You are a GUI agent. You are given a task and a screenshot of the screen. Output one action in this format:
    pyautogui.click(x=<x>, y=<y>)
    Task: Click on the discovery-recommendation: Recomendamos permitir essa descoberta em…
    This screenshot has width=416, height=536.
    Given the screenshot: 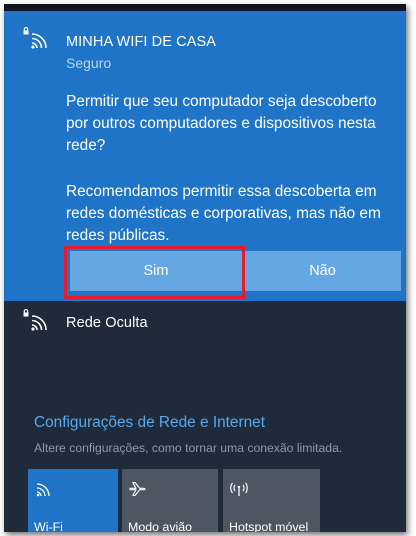 What is the action you would take?
    pyautogui.click(x=223, y=213)
    